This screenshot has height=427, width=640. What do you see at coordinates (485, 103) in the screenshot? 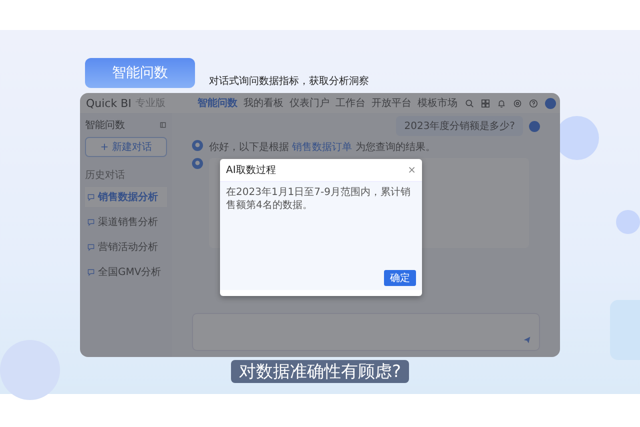
I see `grid-icon` at bounding box center [485, 103].